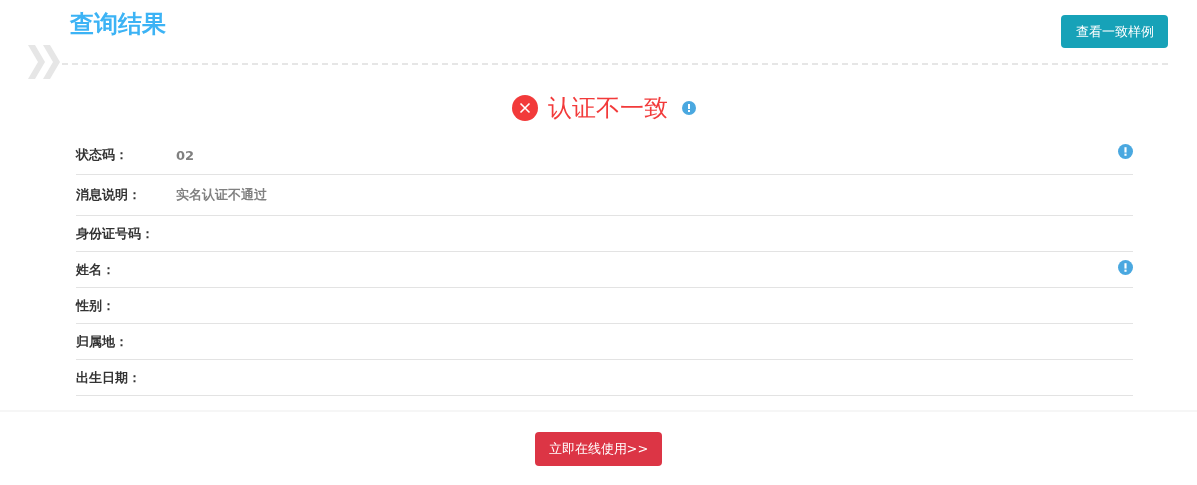 This screenshot has width=1197, height=485. What do you see at coordinates (118, 24) in the screenshot?
I see `page-title: 查询结果` at bounding box center [118, 24].